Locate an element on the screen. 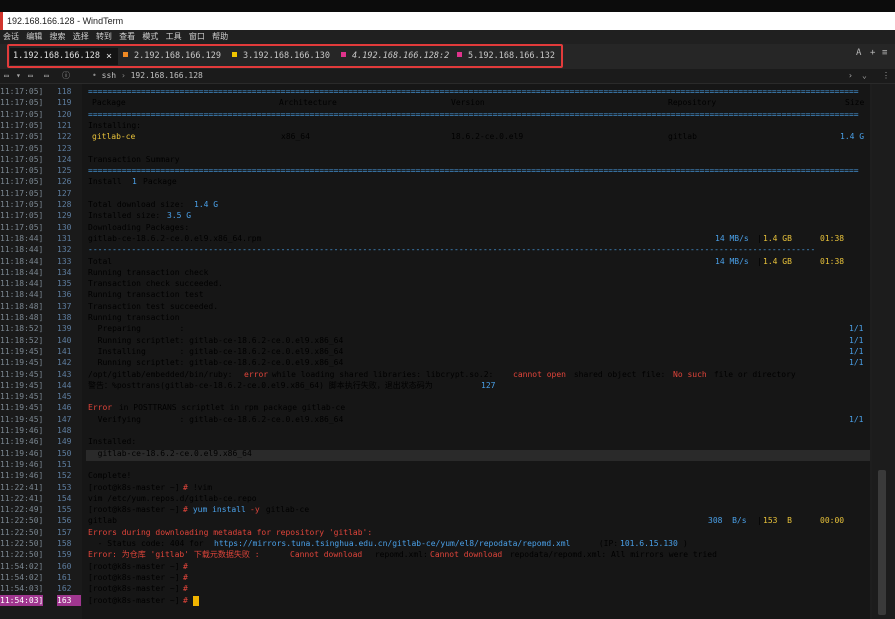 Image resolution: width=895 pixels, height=619 pixels. scrollbar-thumb is located at coordinates (882, 542).